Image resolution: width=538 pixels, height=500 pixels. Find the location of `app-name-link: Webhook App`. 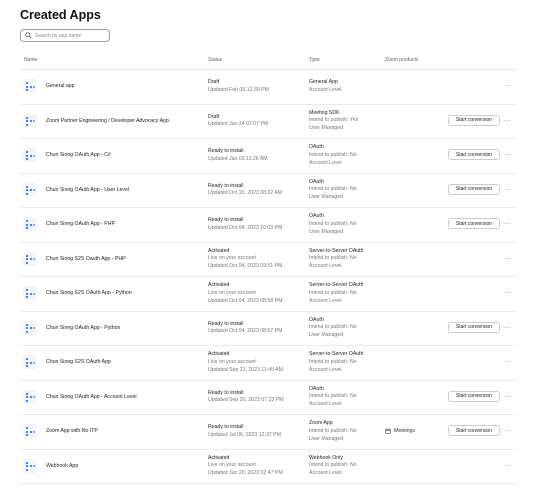

app-name-link: Webhook App is located at coordinates (62, 466).